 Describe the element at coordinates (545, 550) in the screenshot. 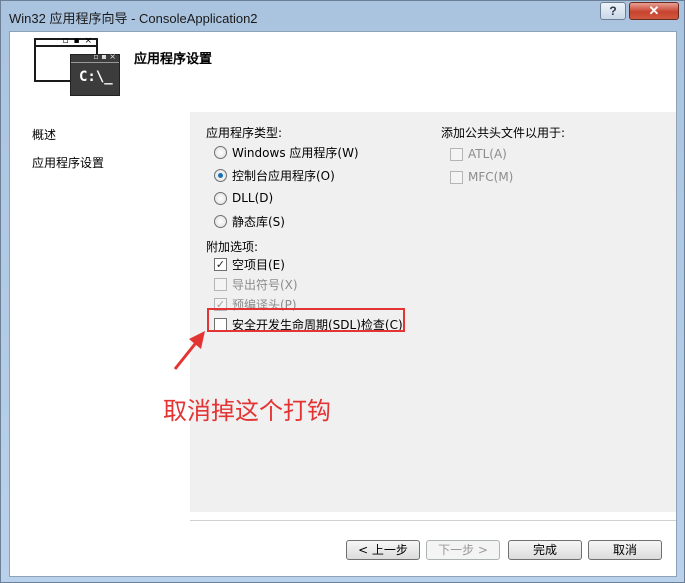

I see `finish-button: 完成` at that location.